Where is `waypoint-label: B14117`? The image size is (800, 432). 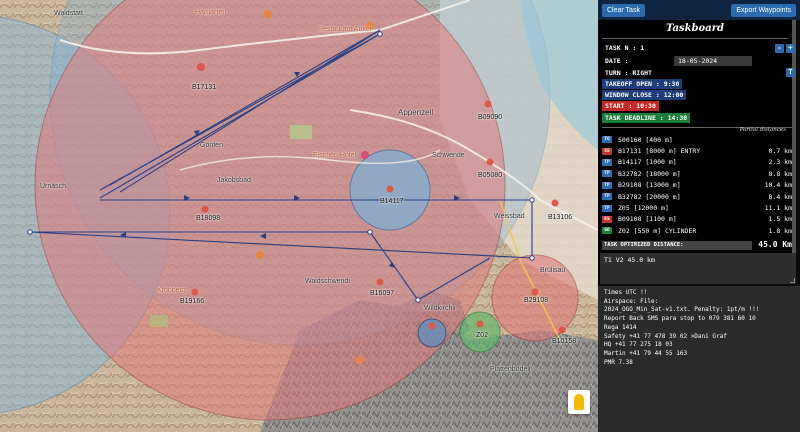 waypoint-label: B14117 is located at coordinates (392, 201).